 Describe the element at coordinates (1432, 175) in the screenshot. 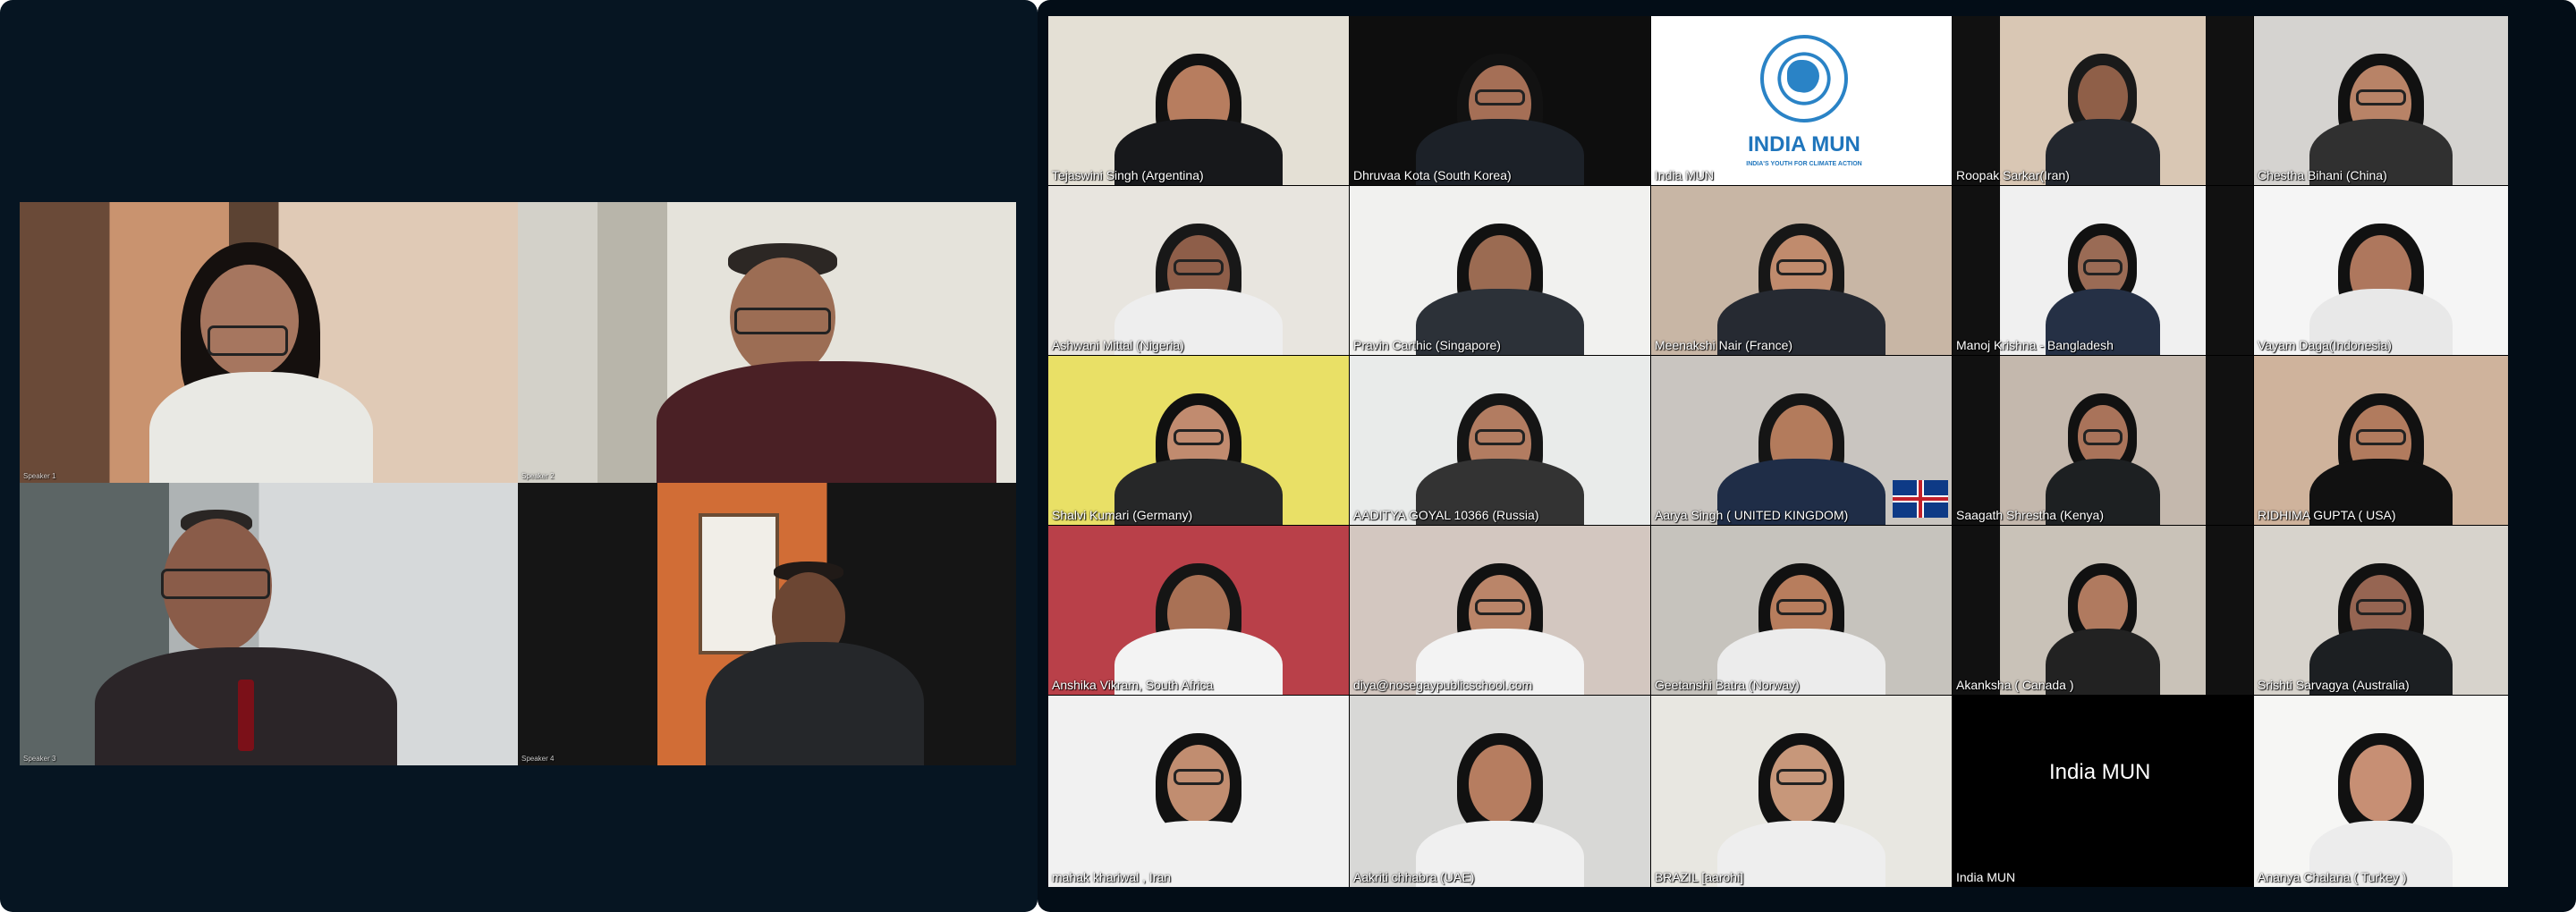

I see `participant-name-label: Dhruvaa Kota (South Korea)` at that location.